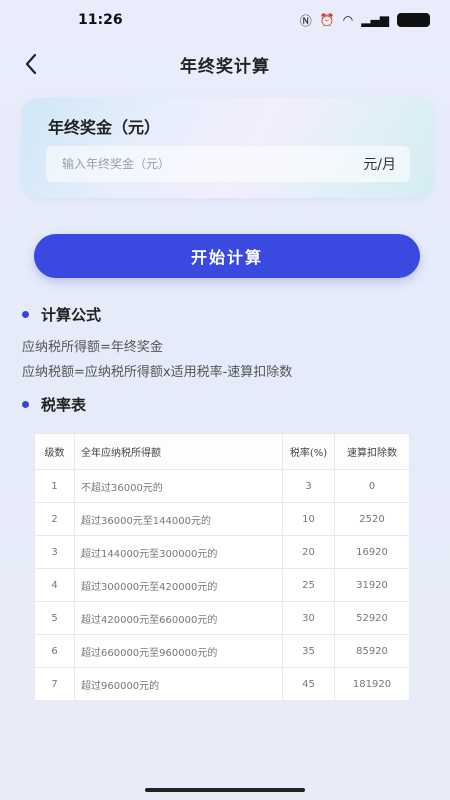  I want to click on cell-deduction: 31920, so click(372, 585).